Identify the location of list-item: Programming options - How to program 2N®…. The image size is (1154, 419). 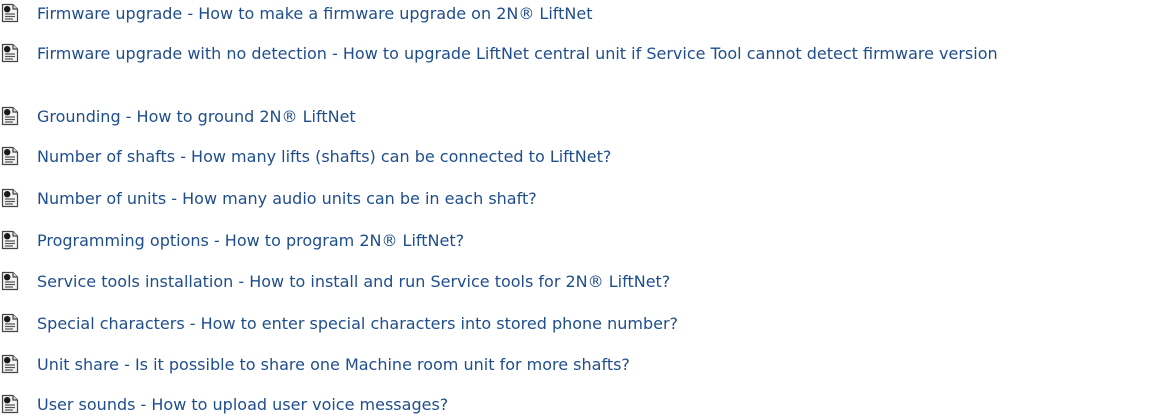
(577, 240).